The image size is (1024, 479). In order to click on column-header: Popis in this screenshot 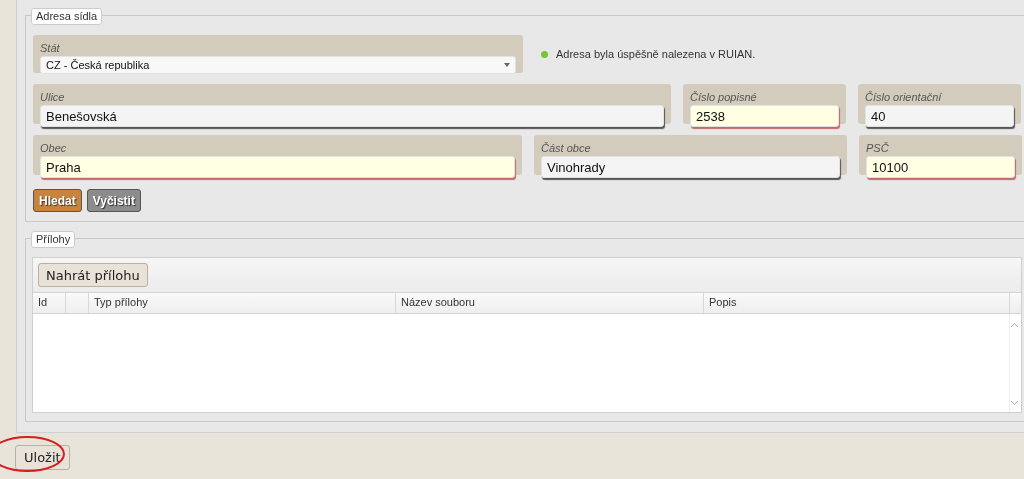, I will do `click(857, 303)`.